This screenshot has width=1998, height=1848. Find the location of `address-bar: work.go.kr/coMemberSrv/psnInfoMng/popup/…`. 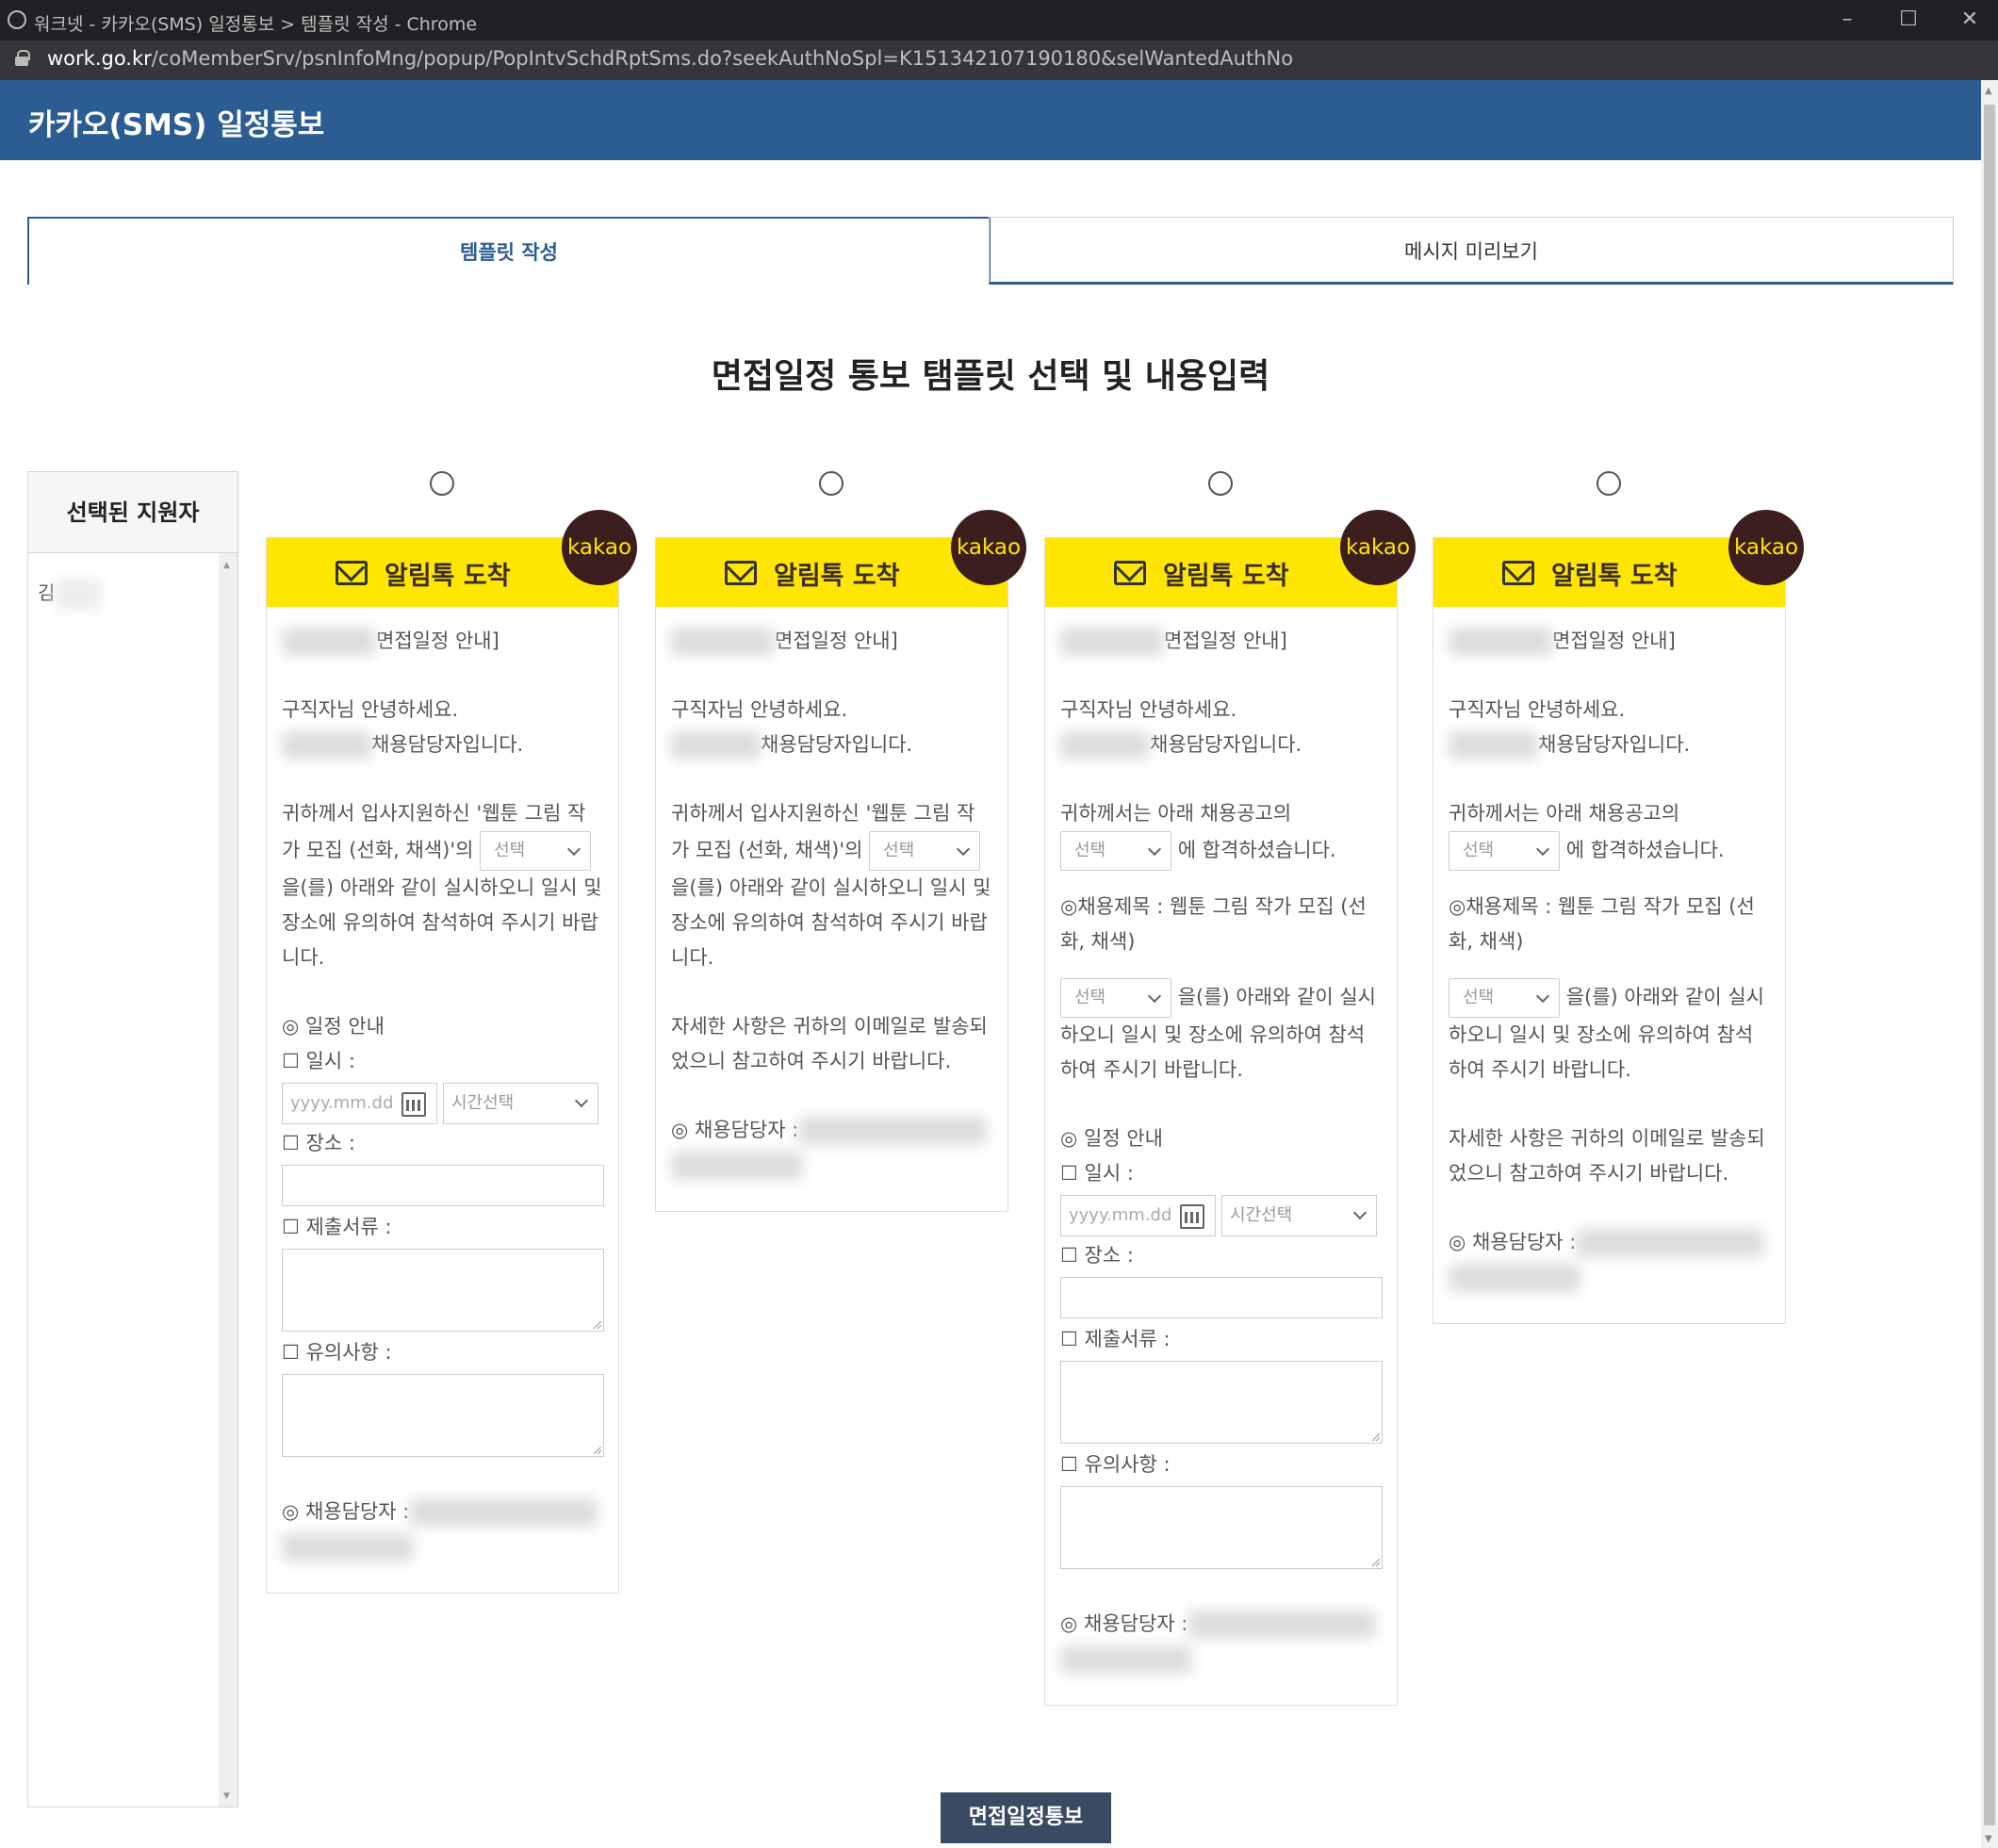

address-bar: work.go.kr/coMemberSrv/psnInfoMng/popup/… is located at coordinates (999, 60).